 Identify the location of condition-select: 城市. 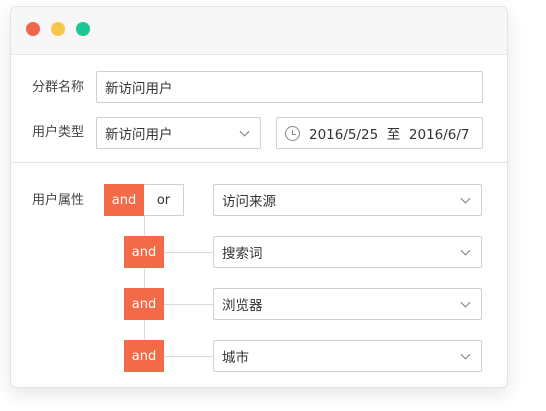
(347, 356).